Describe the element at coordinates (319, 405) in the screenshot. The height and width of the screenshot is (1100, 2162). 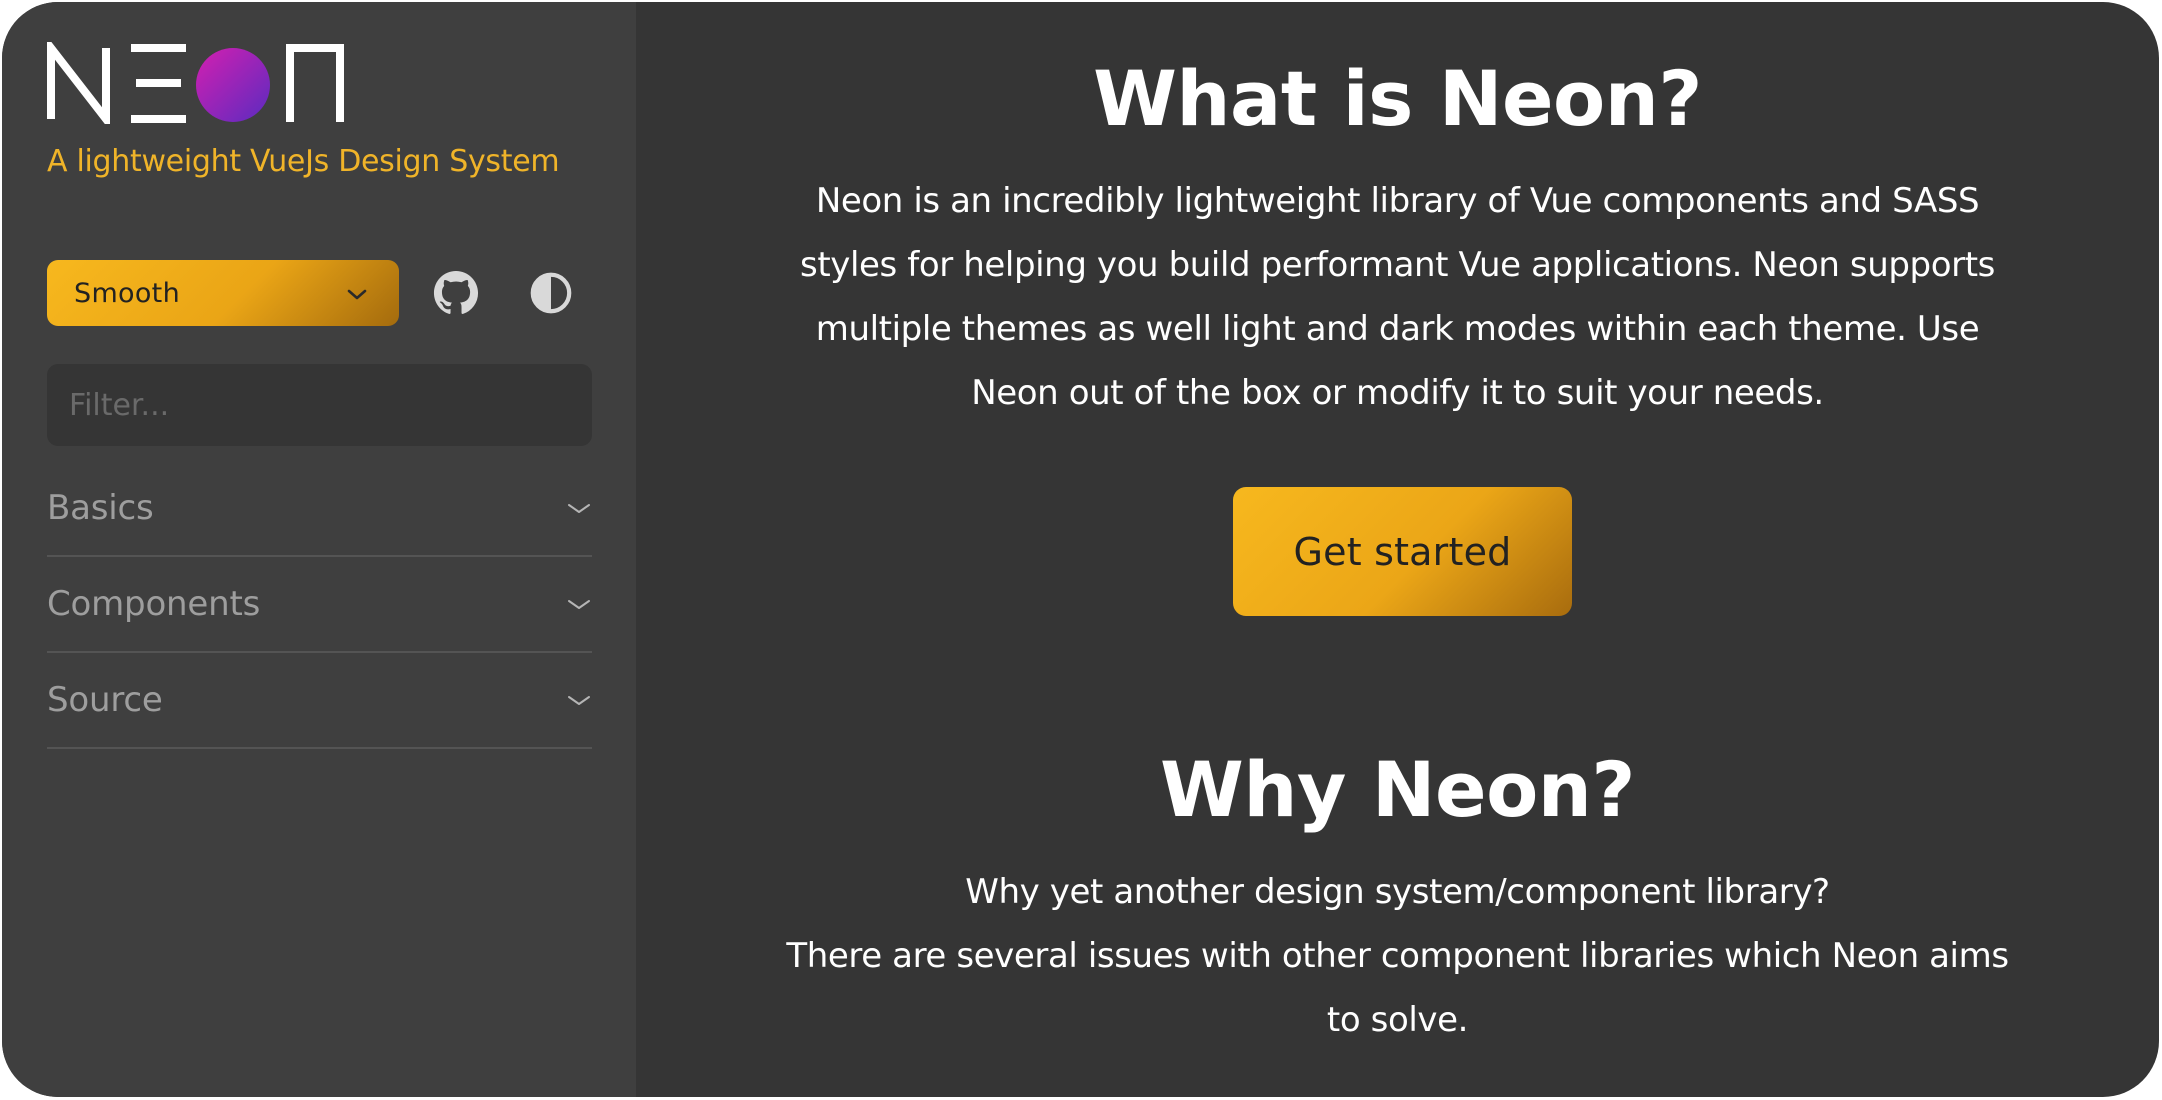
I see `filter-input` at that location.